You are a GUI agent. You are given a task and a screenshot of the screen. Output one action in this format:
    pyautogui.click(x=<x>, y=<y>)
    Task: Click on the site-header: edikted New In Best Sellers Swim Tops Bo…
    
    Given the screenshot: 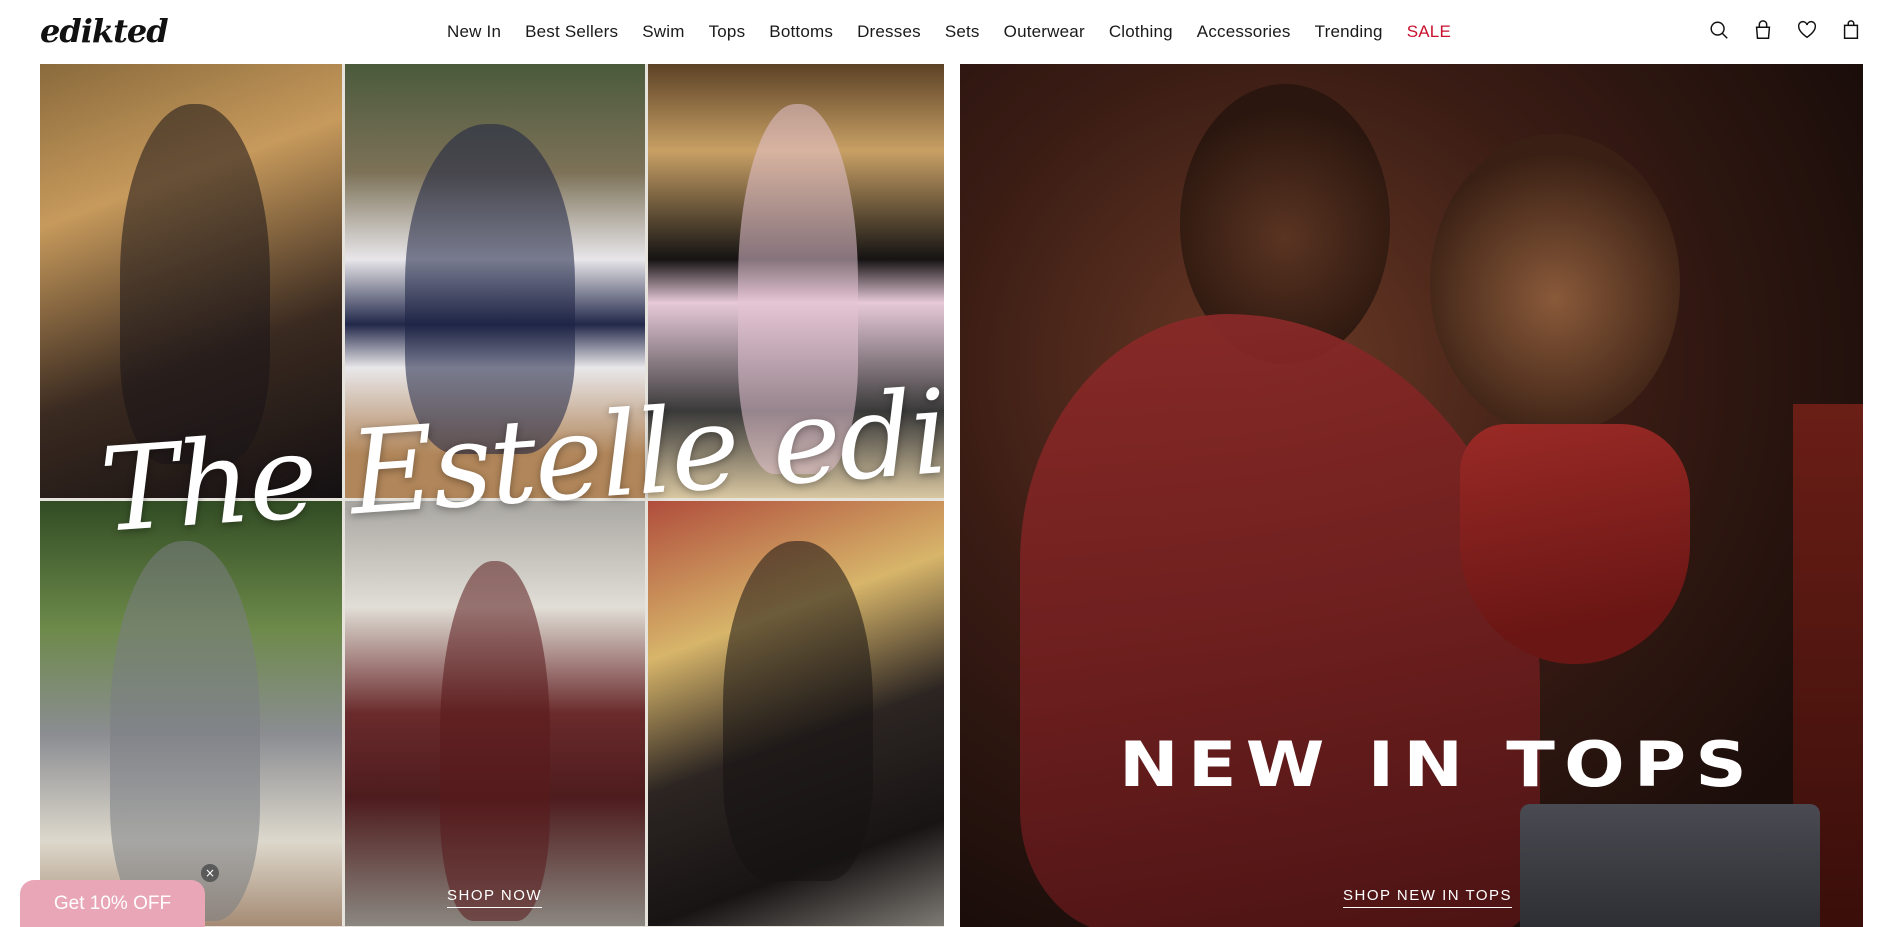 What is the action you would take?
    pyautogui.click(x=951, y=32)
    